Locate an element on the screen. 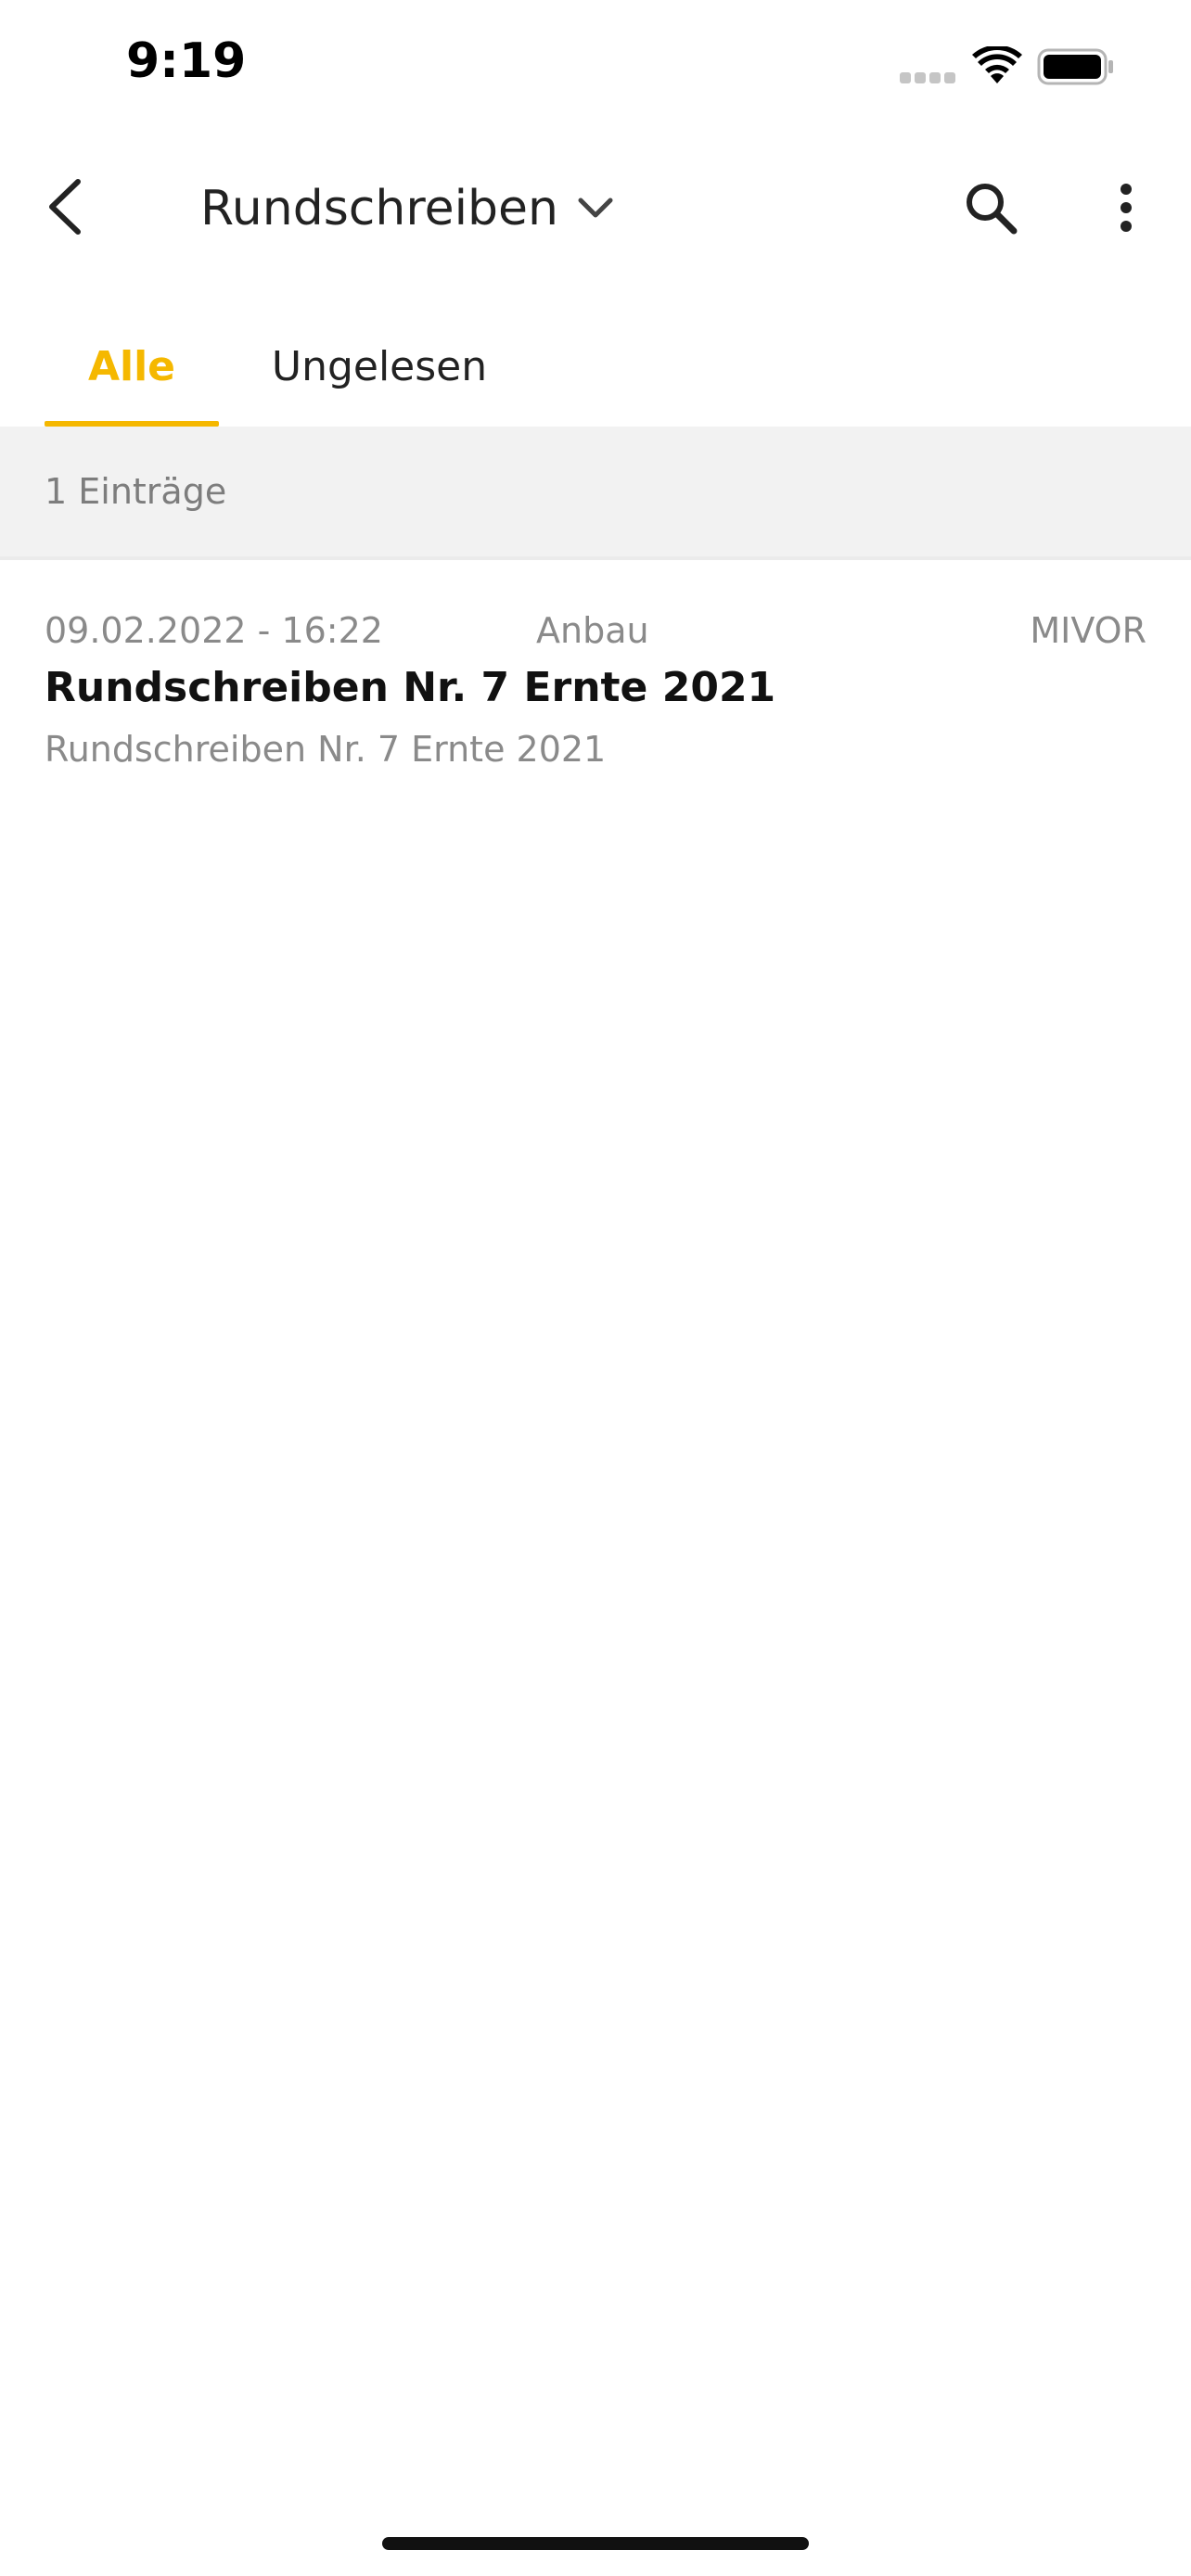 Image resolution: width=1191 pixels, height=2576 pixels. chevron-down-icon is located at coordinates (595, 209).